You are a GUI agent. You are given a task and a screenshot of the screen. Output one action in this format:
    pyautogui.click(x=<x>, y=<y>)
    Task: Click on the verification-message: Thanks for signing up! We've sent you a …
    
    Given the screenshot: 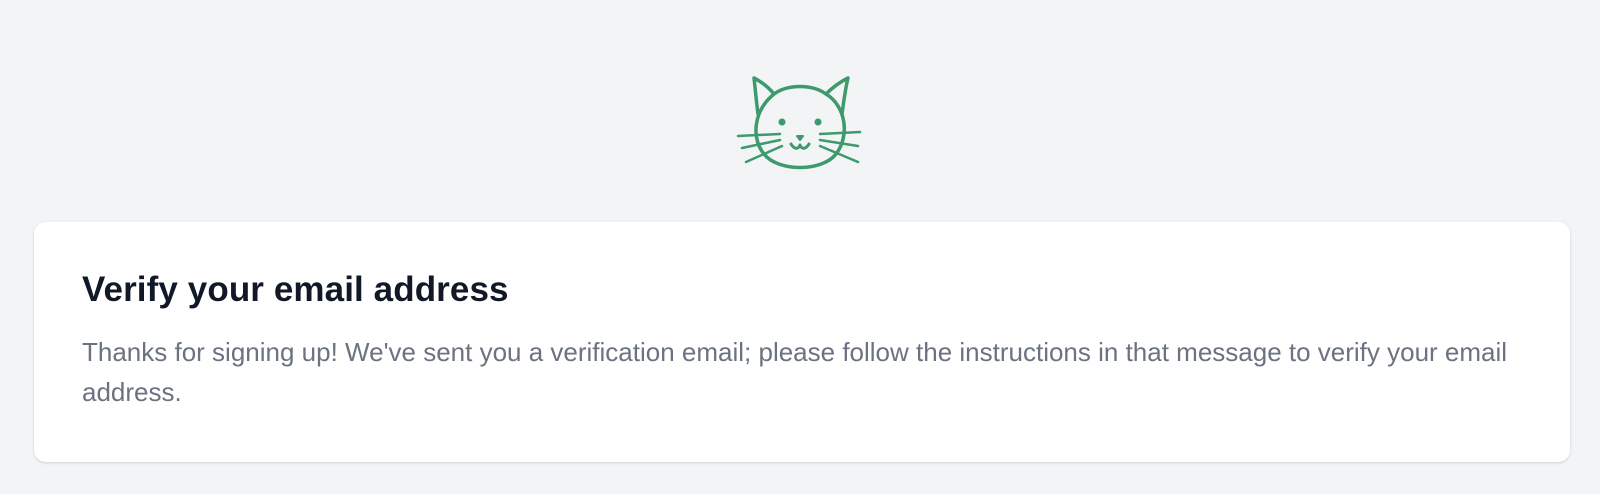 What is the action you would take?
    pyautogui.click(x=795, y=372)
    